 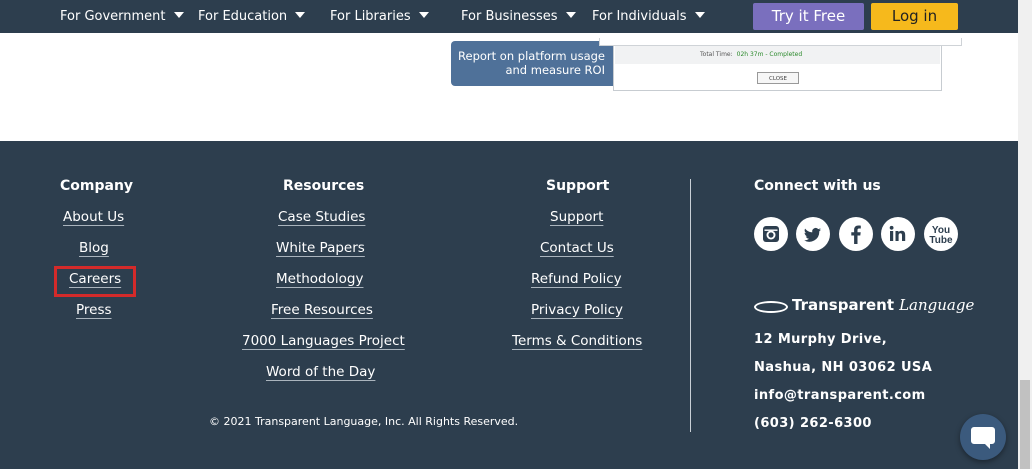 I want to click on nav-for-government: For Government, so click(x=122, y=16).